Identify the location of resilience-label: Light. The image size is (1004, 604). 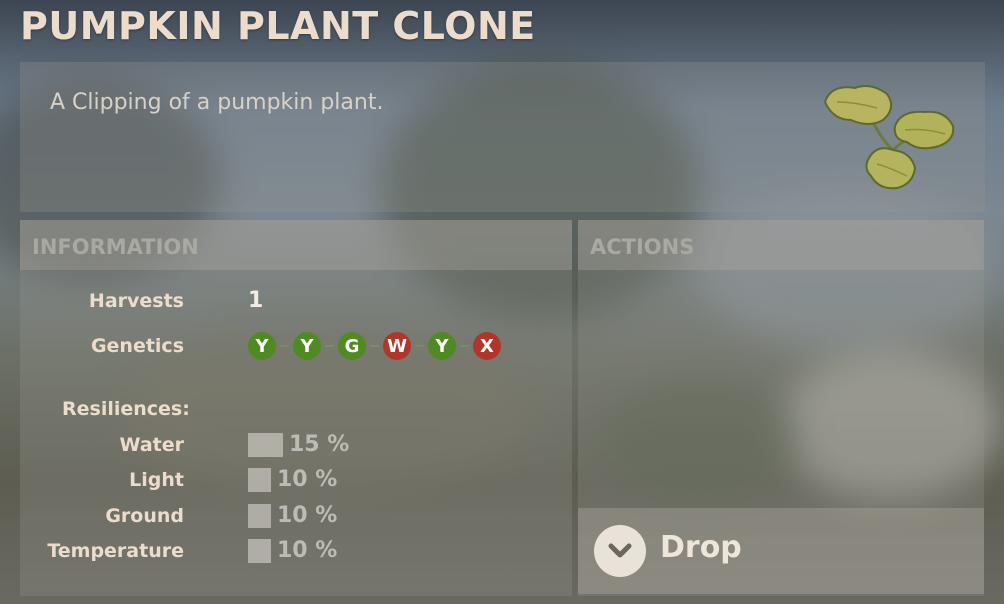
(156, 480).